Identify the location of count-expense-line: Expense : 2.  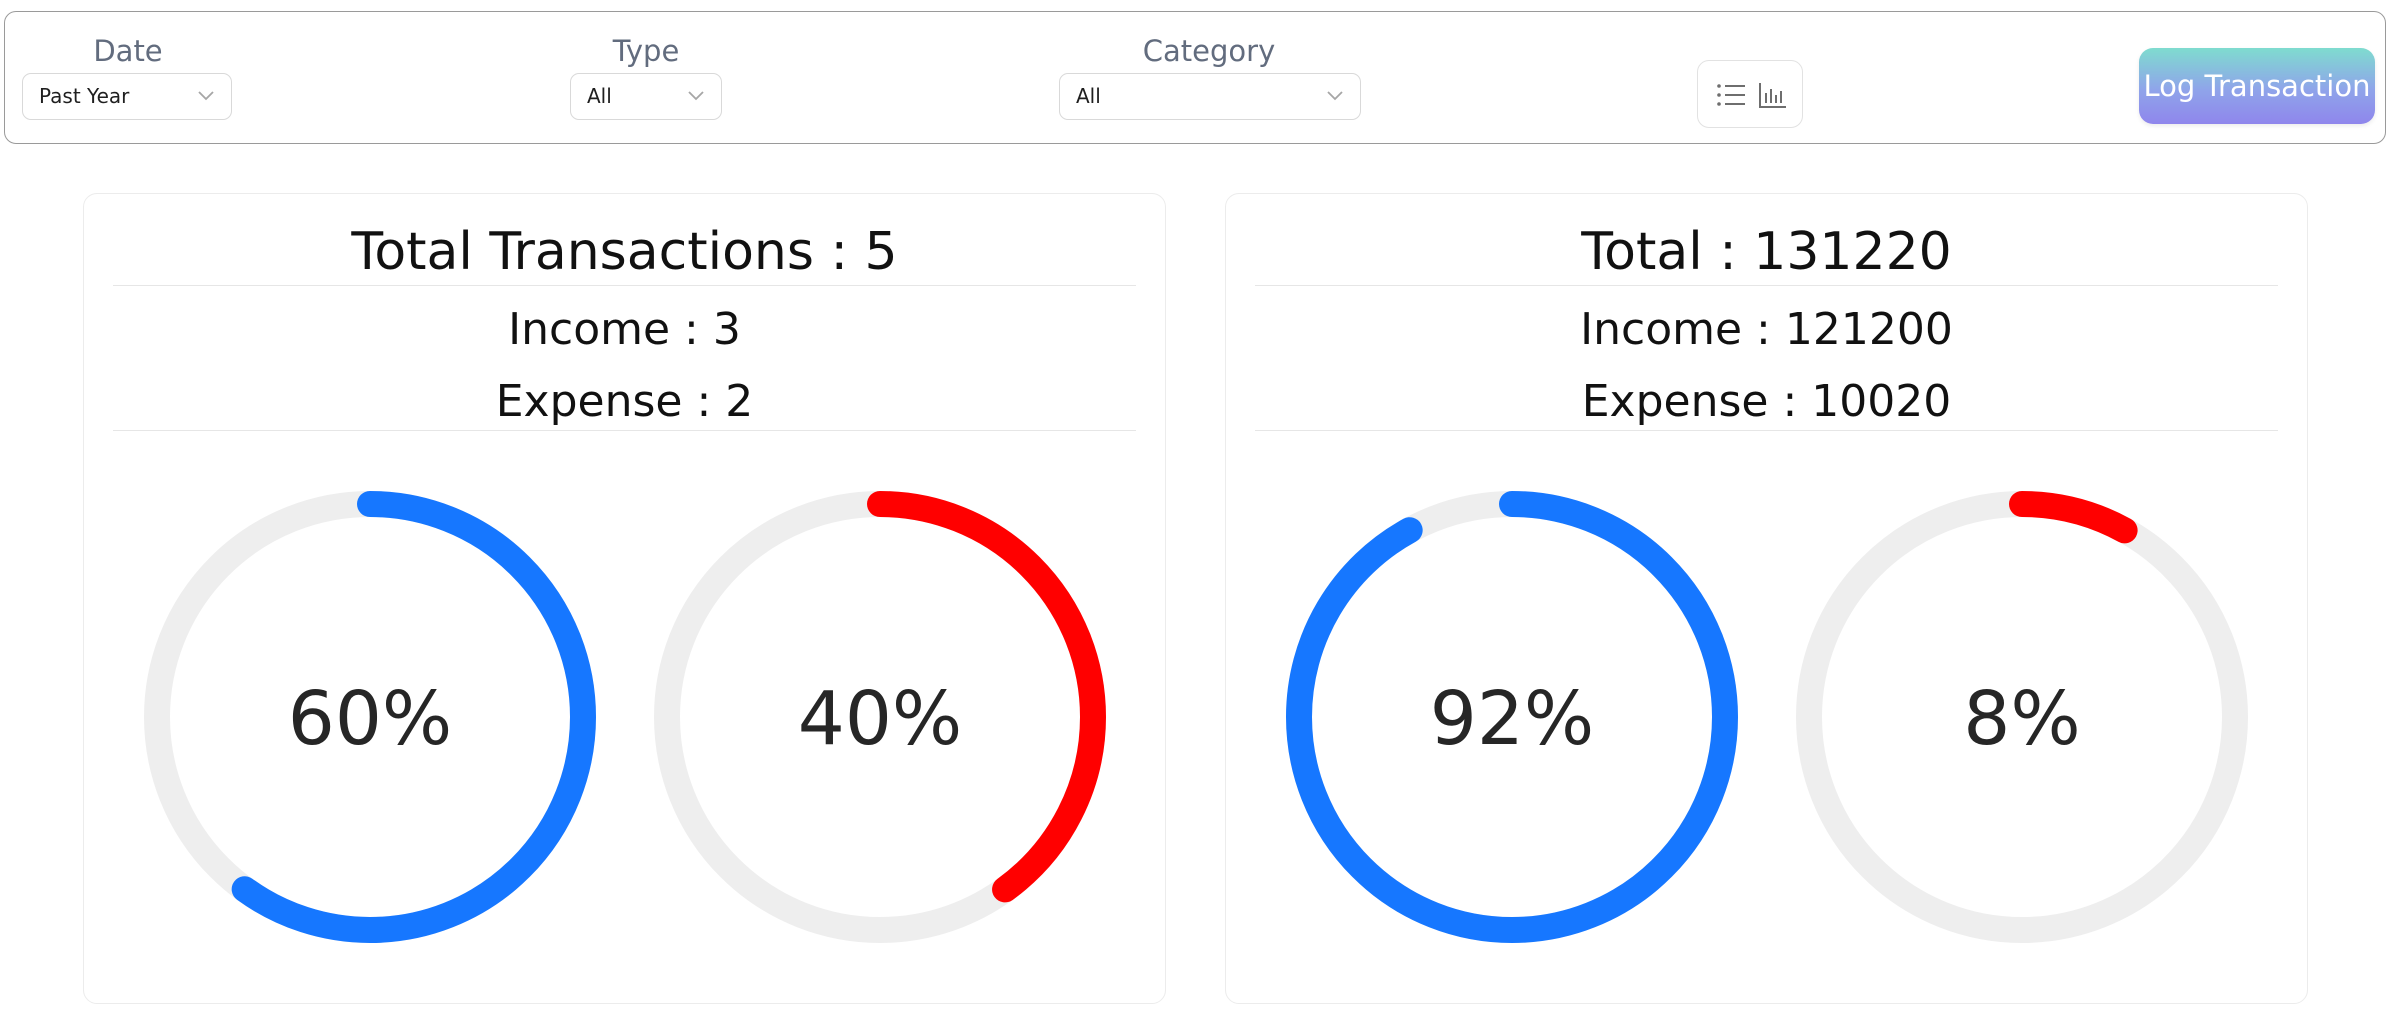
(624, 401).